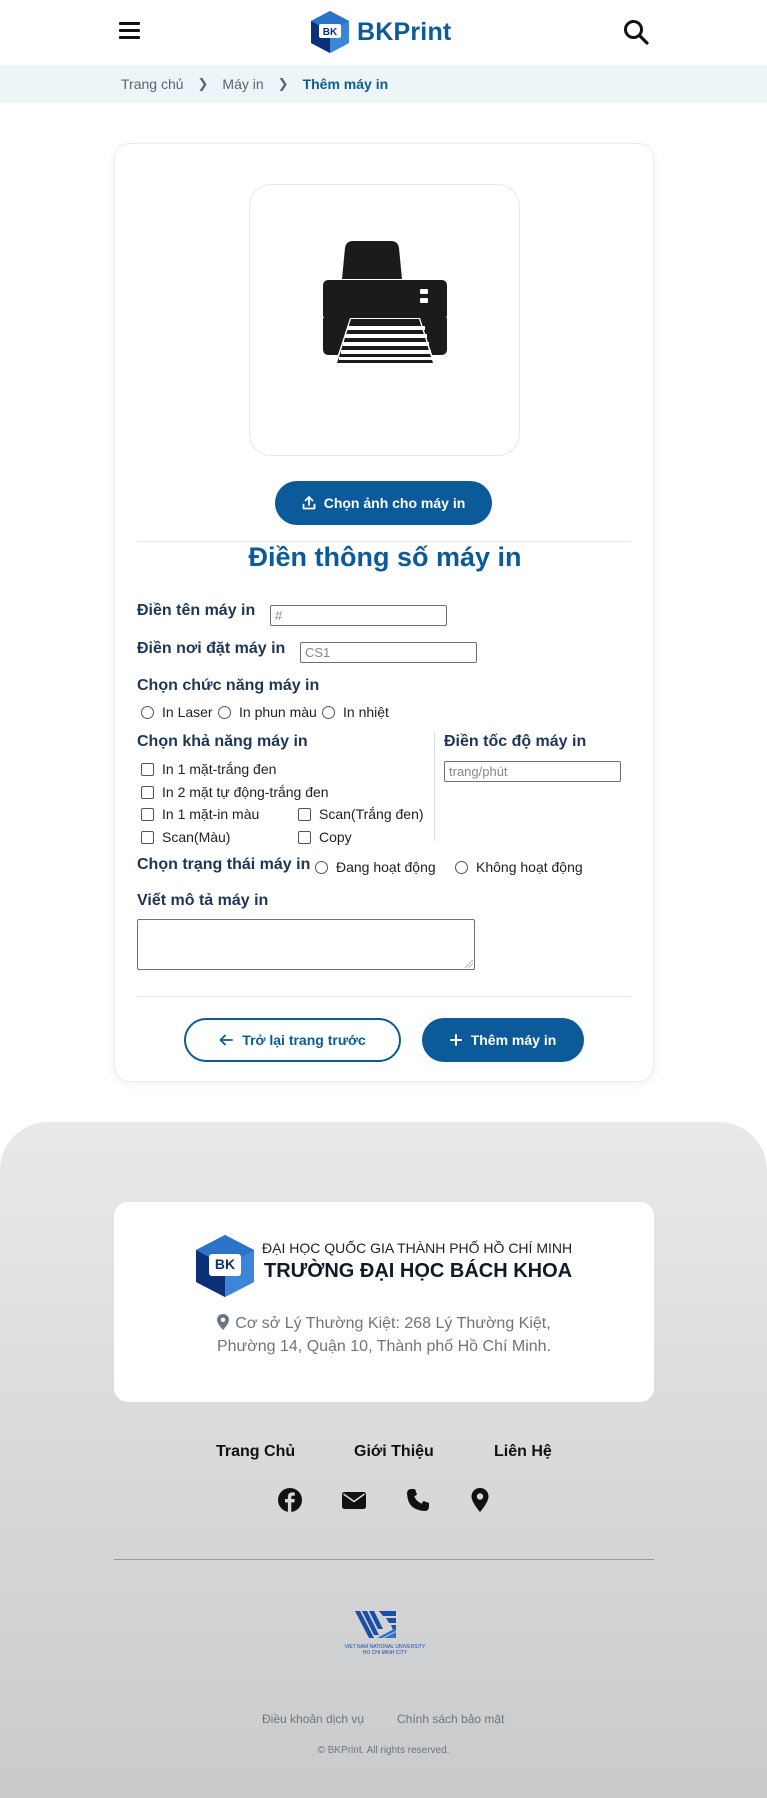  I want to click on option-label: Scan(Màu), so click(196, 837).